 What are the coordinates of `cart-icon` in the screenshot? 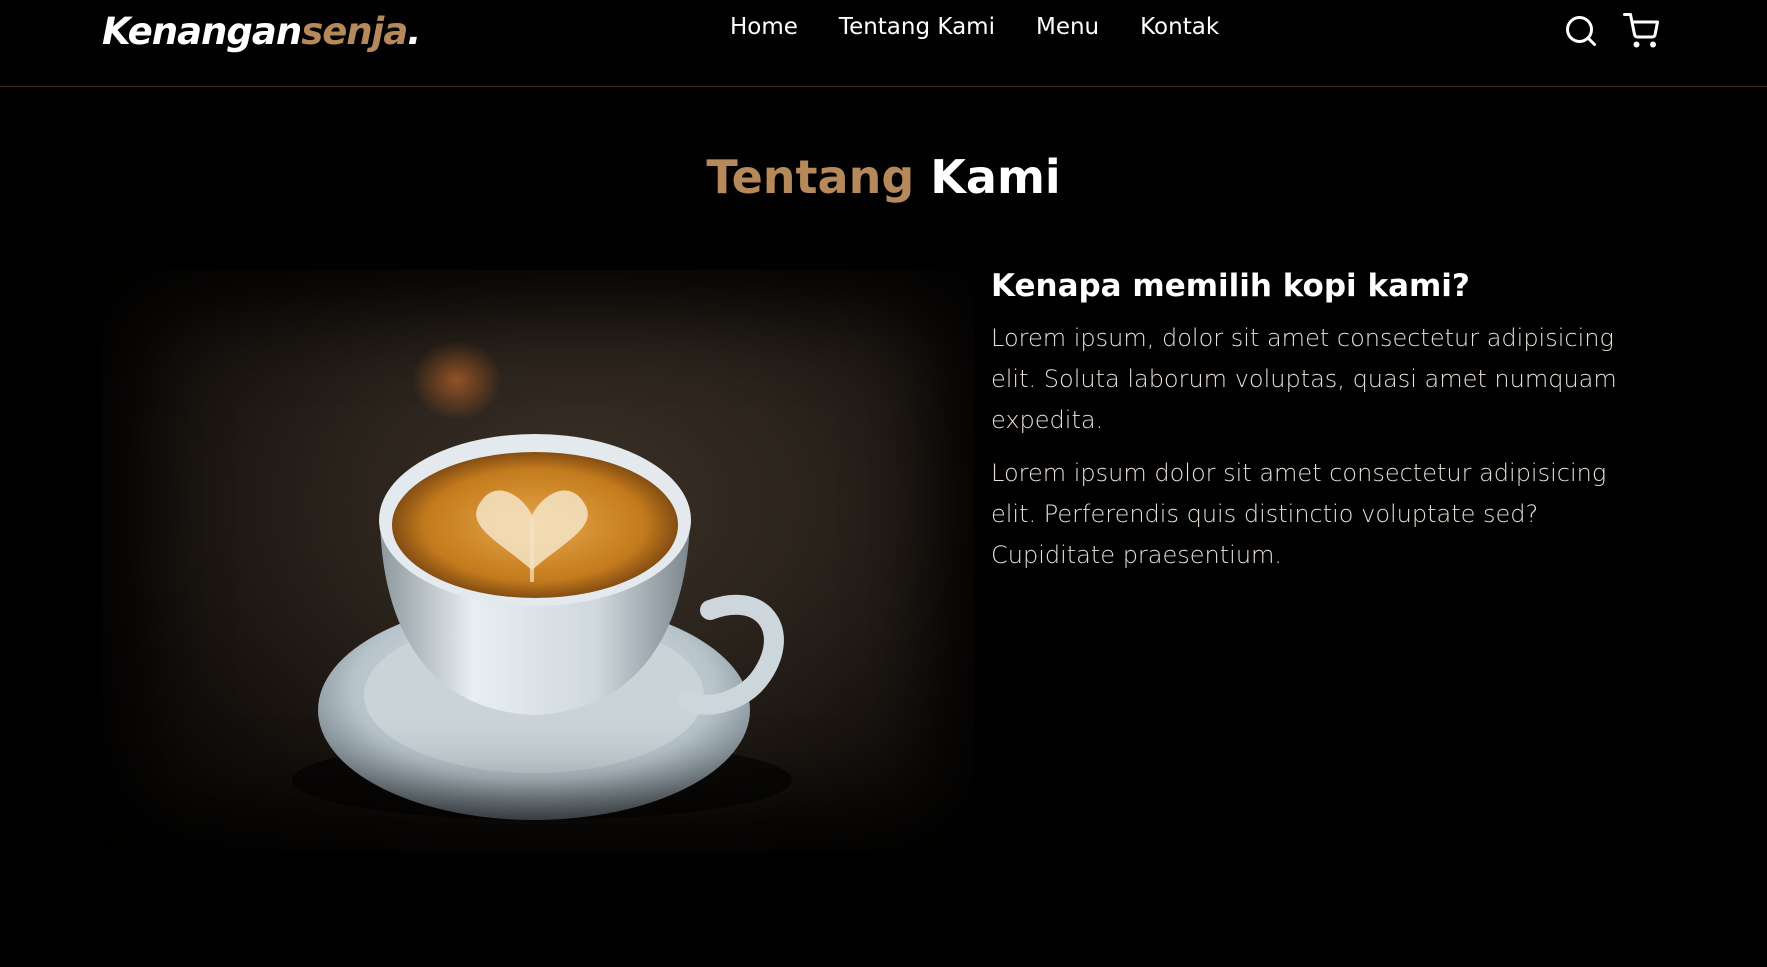 It's located at (1641, 31).